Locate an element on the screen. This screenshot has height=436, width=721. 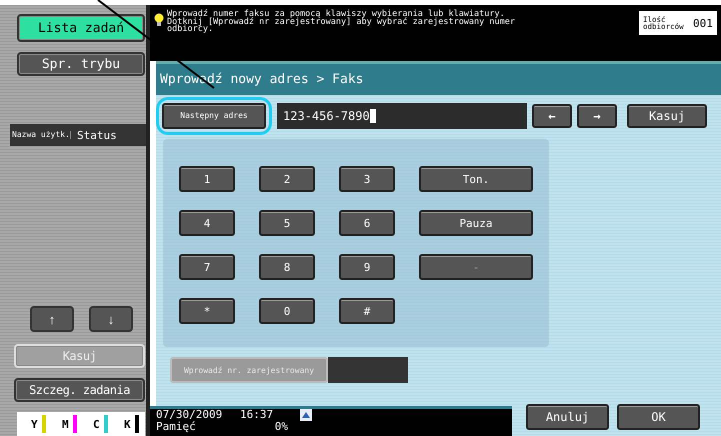
toner-label: K is located at coordinates (127, 424).